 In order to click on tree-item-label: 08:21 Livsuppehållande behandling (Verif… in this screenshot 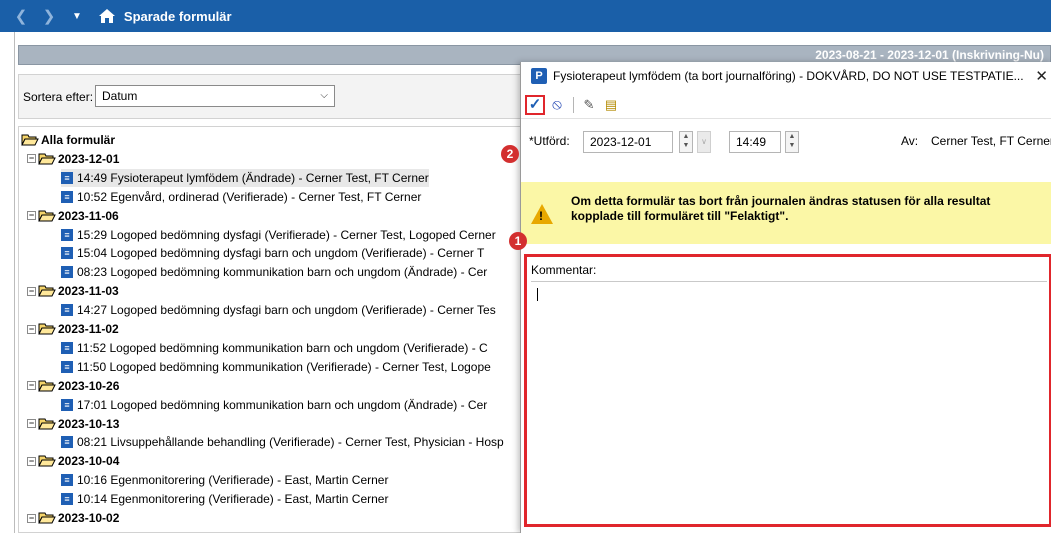, I will do `click(290, 442)`.